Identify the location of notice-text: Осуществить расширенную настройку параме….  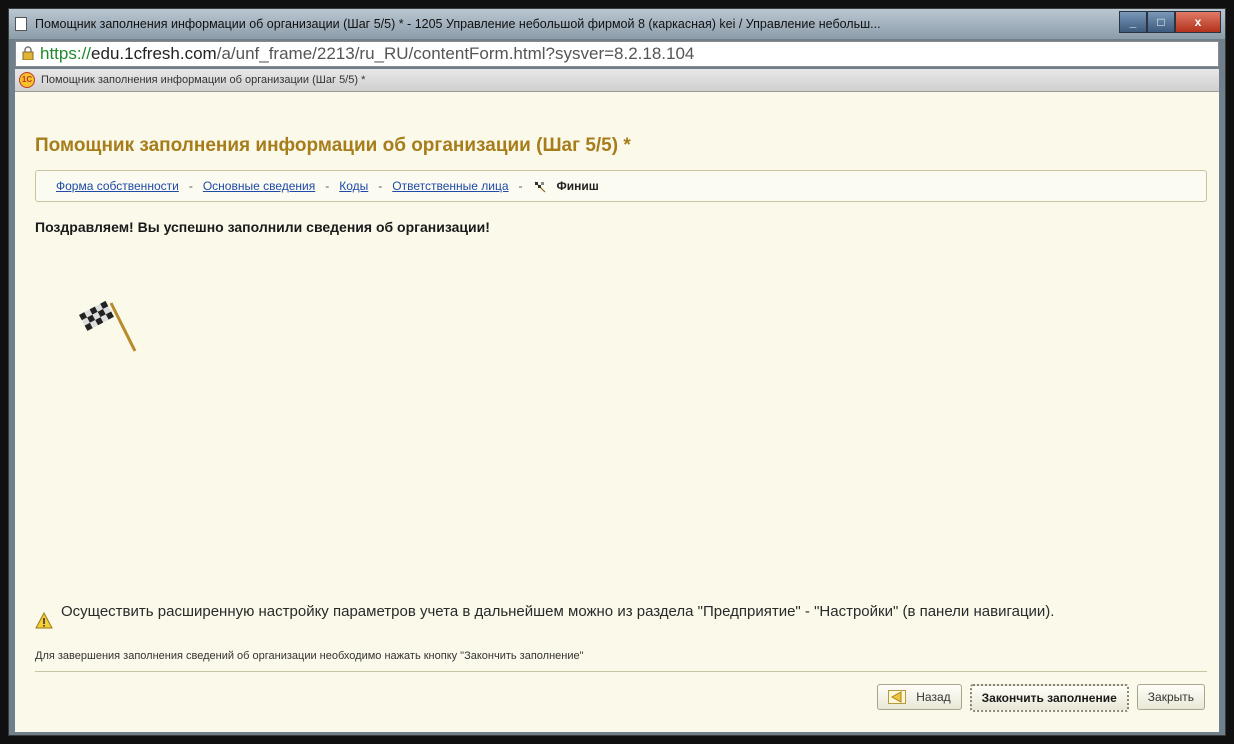
(558, 611).